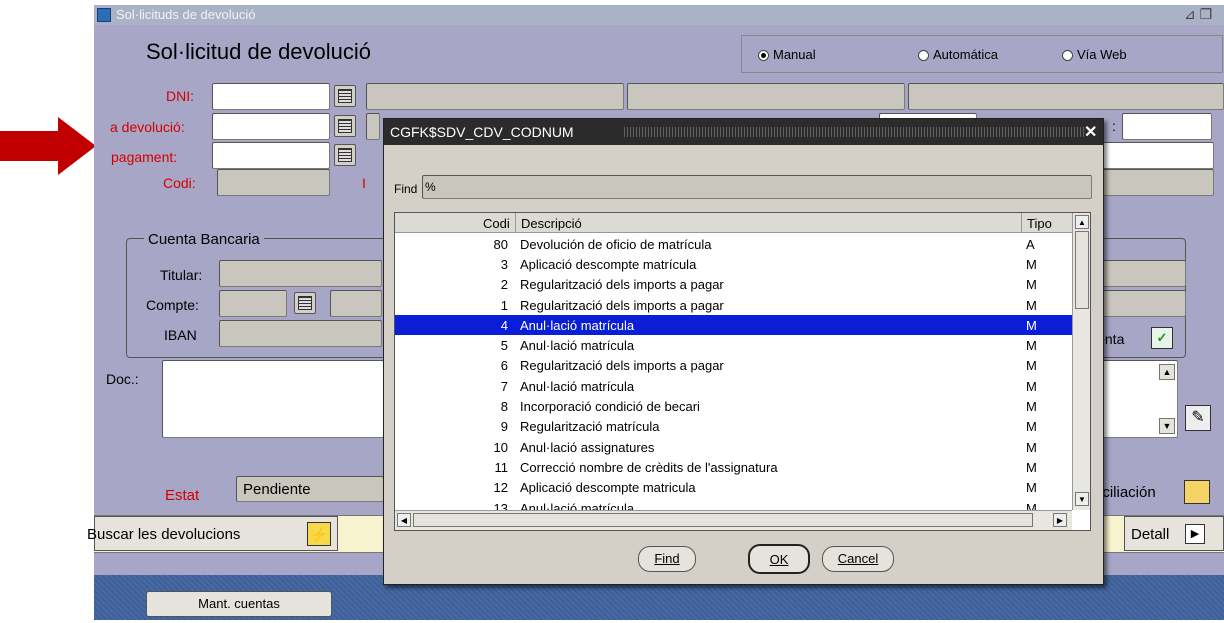  Describe the element at coordinates (345, 96) in the screenshot. I see `dni-lov-icon` at that location.